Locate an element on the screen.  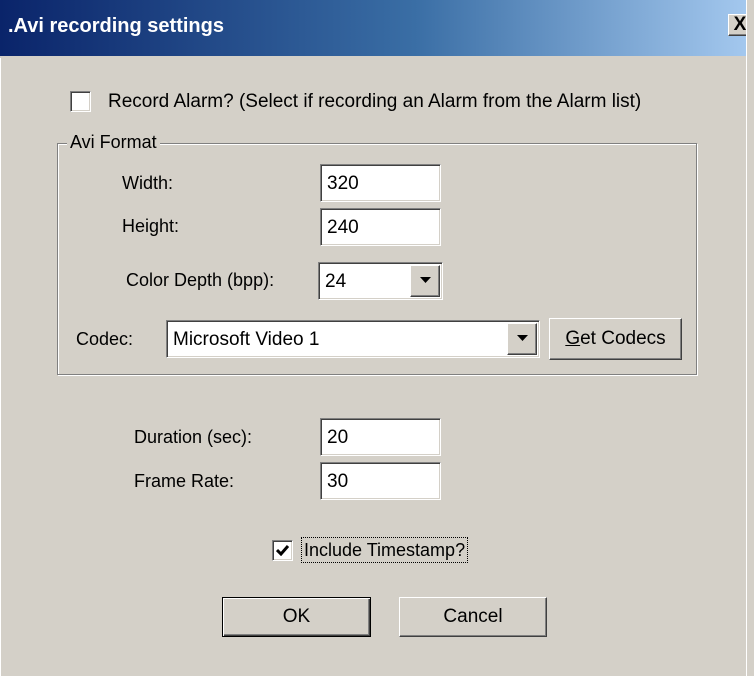
color-depth-select: 24 is located at coordinates (380, 281).